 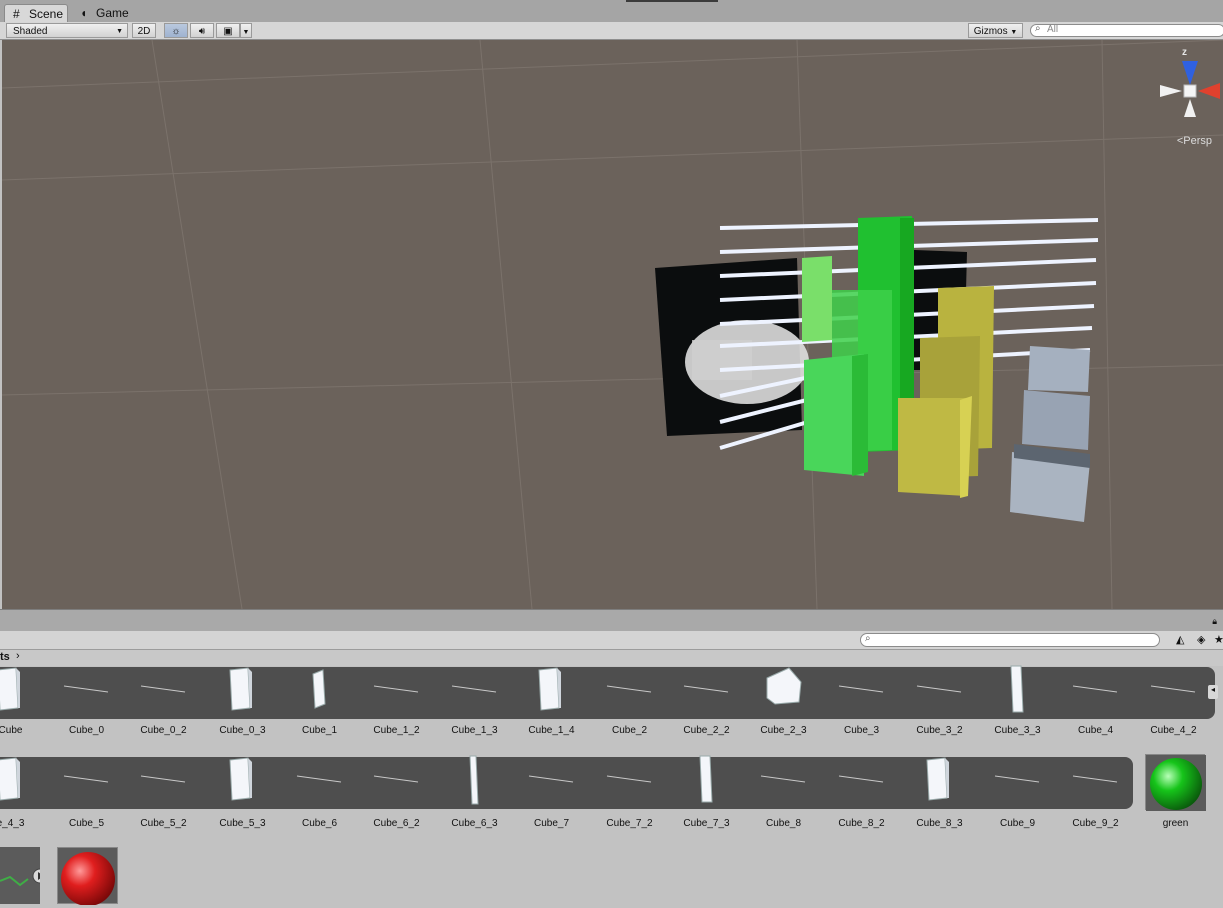 I want to click on collapse-arrow-icon: ◂, so click(x=1213, y=692).